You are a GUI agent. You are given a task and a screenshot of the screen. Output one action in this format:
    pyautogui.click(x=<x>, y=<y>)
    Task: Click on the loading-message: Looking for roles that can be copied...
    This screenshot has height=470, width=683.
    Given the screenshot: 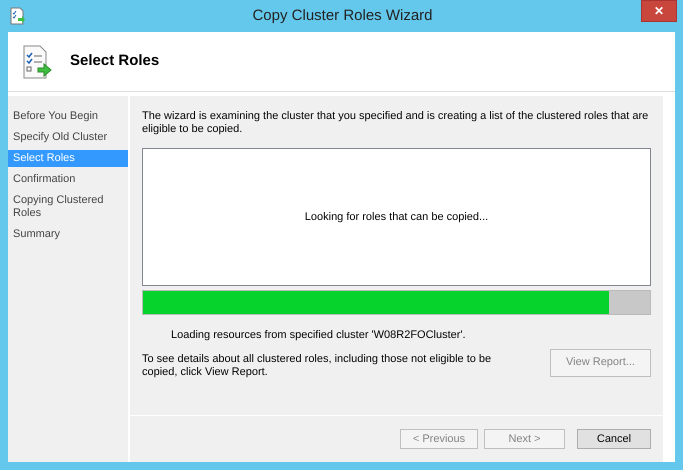 What is the action you would take?
    pyautogui.click(x=396, y=217)
    